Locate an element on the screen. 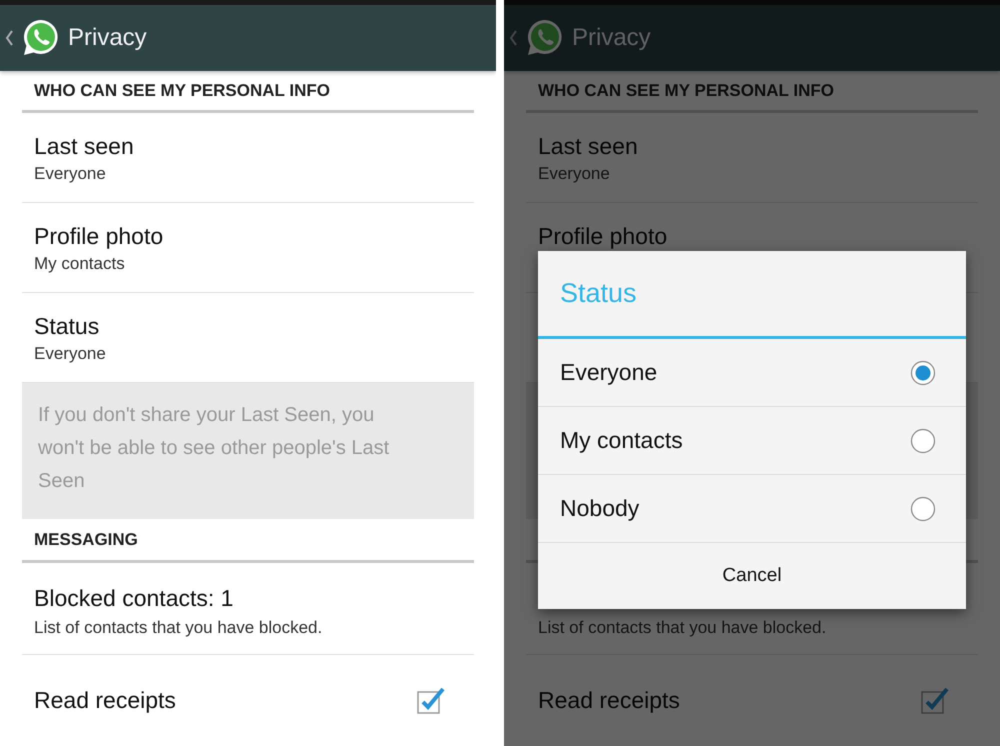  cancel-button: Cancel is located at coordinates (752, 576).